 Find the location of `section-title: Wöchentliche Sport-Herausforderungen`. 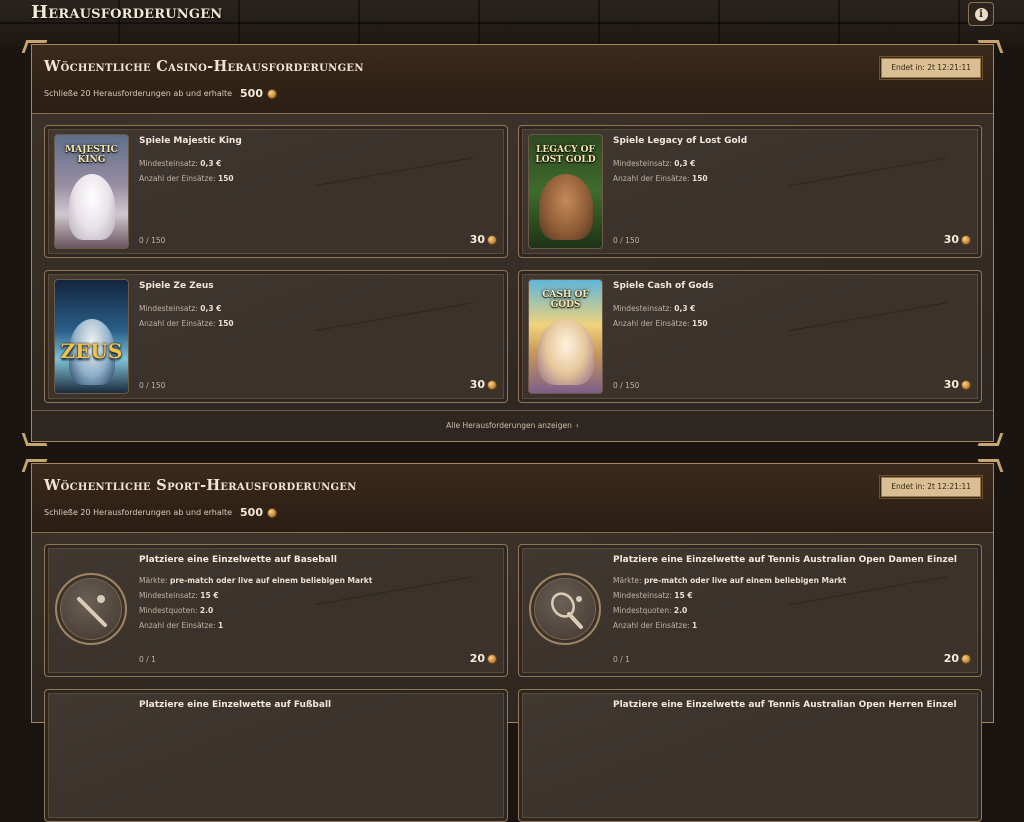

section-title: Wöchentliche Sport-Herausforderungen is located at coordinates (200, 485).